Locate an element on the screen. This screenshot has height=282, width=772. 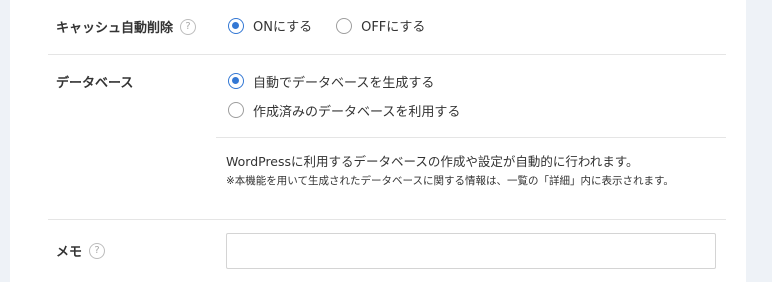
database-label: データベース is located at coordinates (95, 83).